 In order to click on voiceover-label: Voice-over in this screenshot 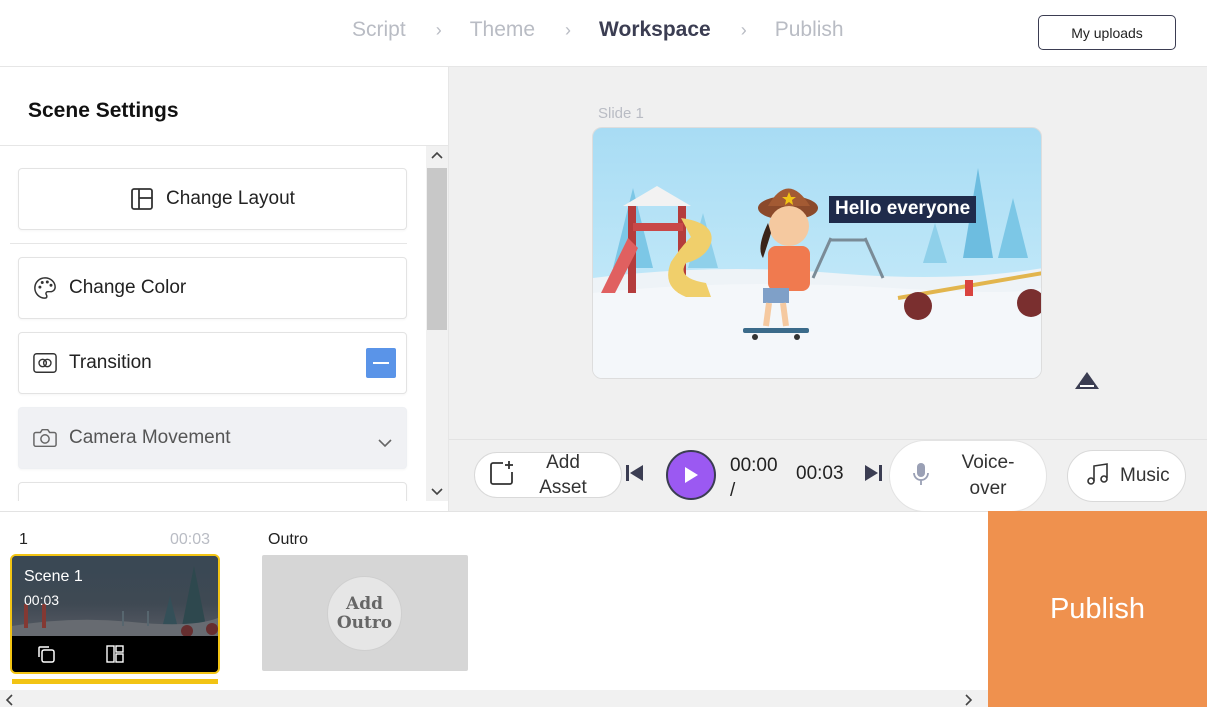, I will do `click(988, 475)`.